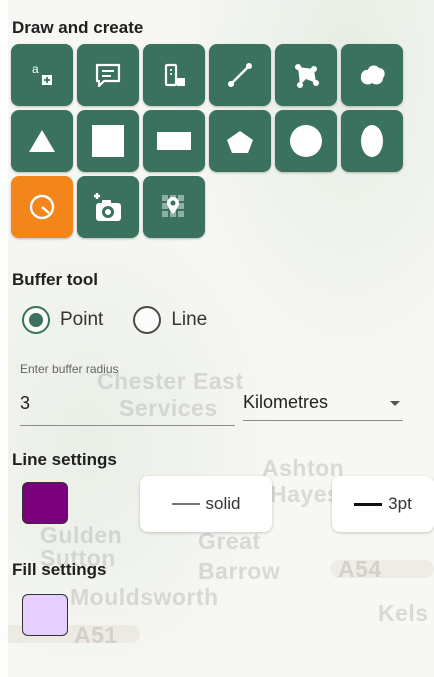 Image resolution: width=434 pixels, height=677 pixels. What do you see at coordinates (114, 320) in the screenshot?
I see `buffer-mode-radio-group: Point Line` at bounding box center [114, 320].